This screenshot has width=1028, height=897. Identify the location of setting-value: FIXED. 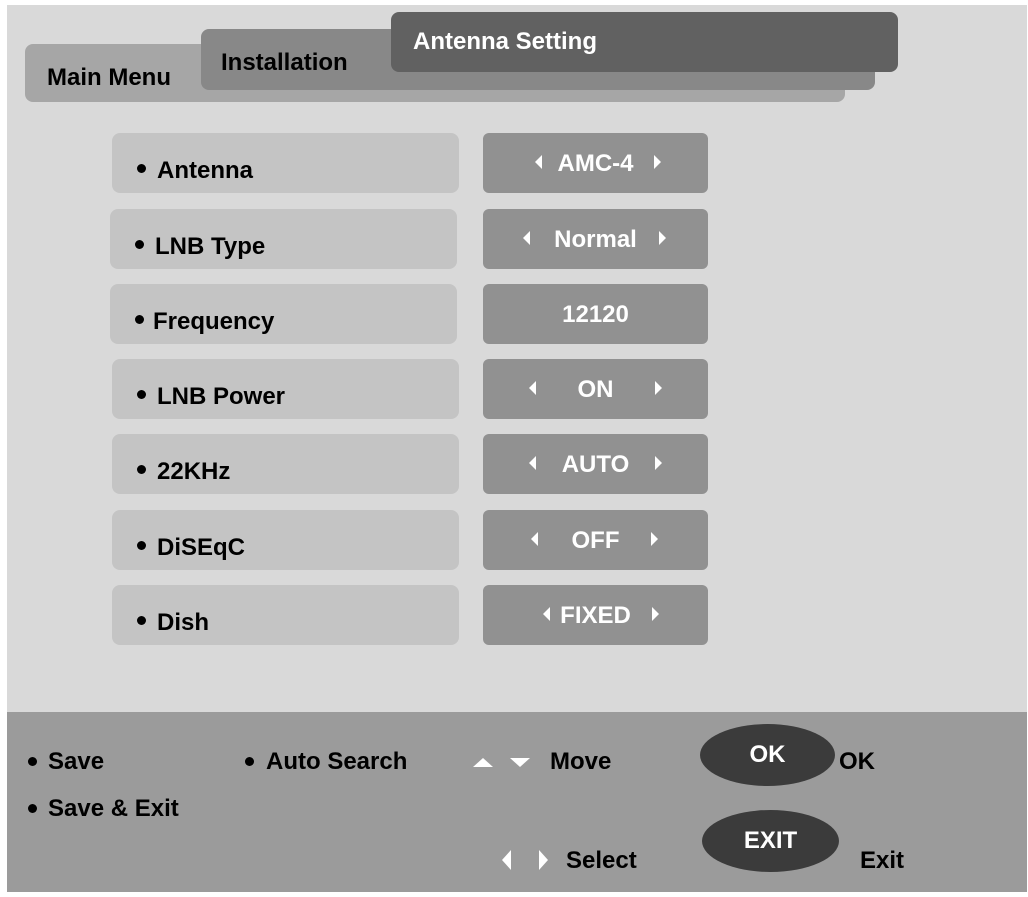
(595, 615).